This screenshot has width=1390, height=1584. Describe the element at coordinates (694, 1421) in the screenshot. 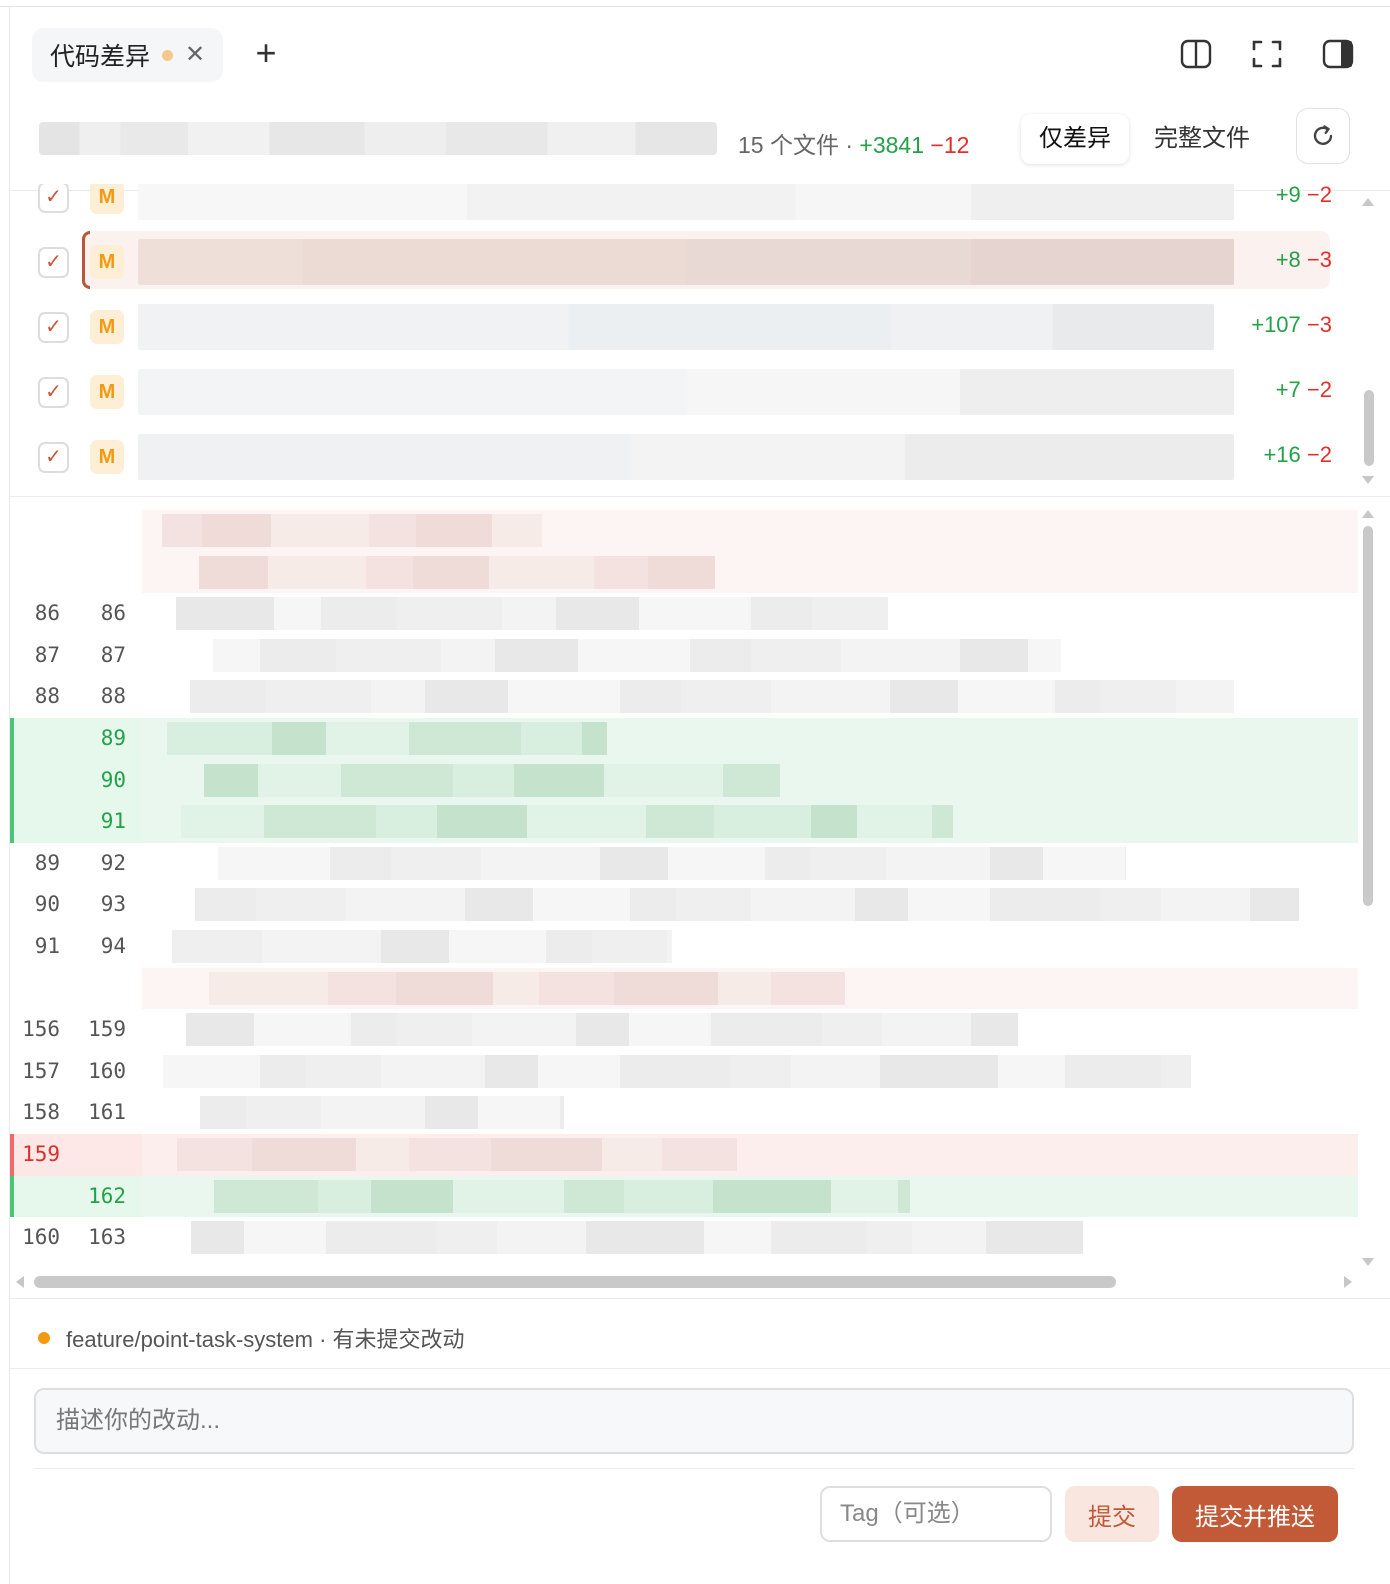

I see `commit-message-input` at that location.